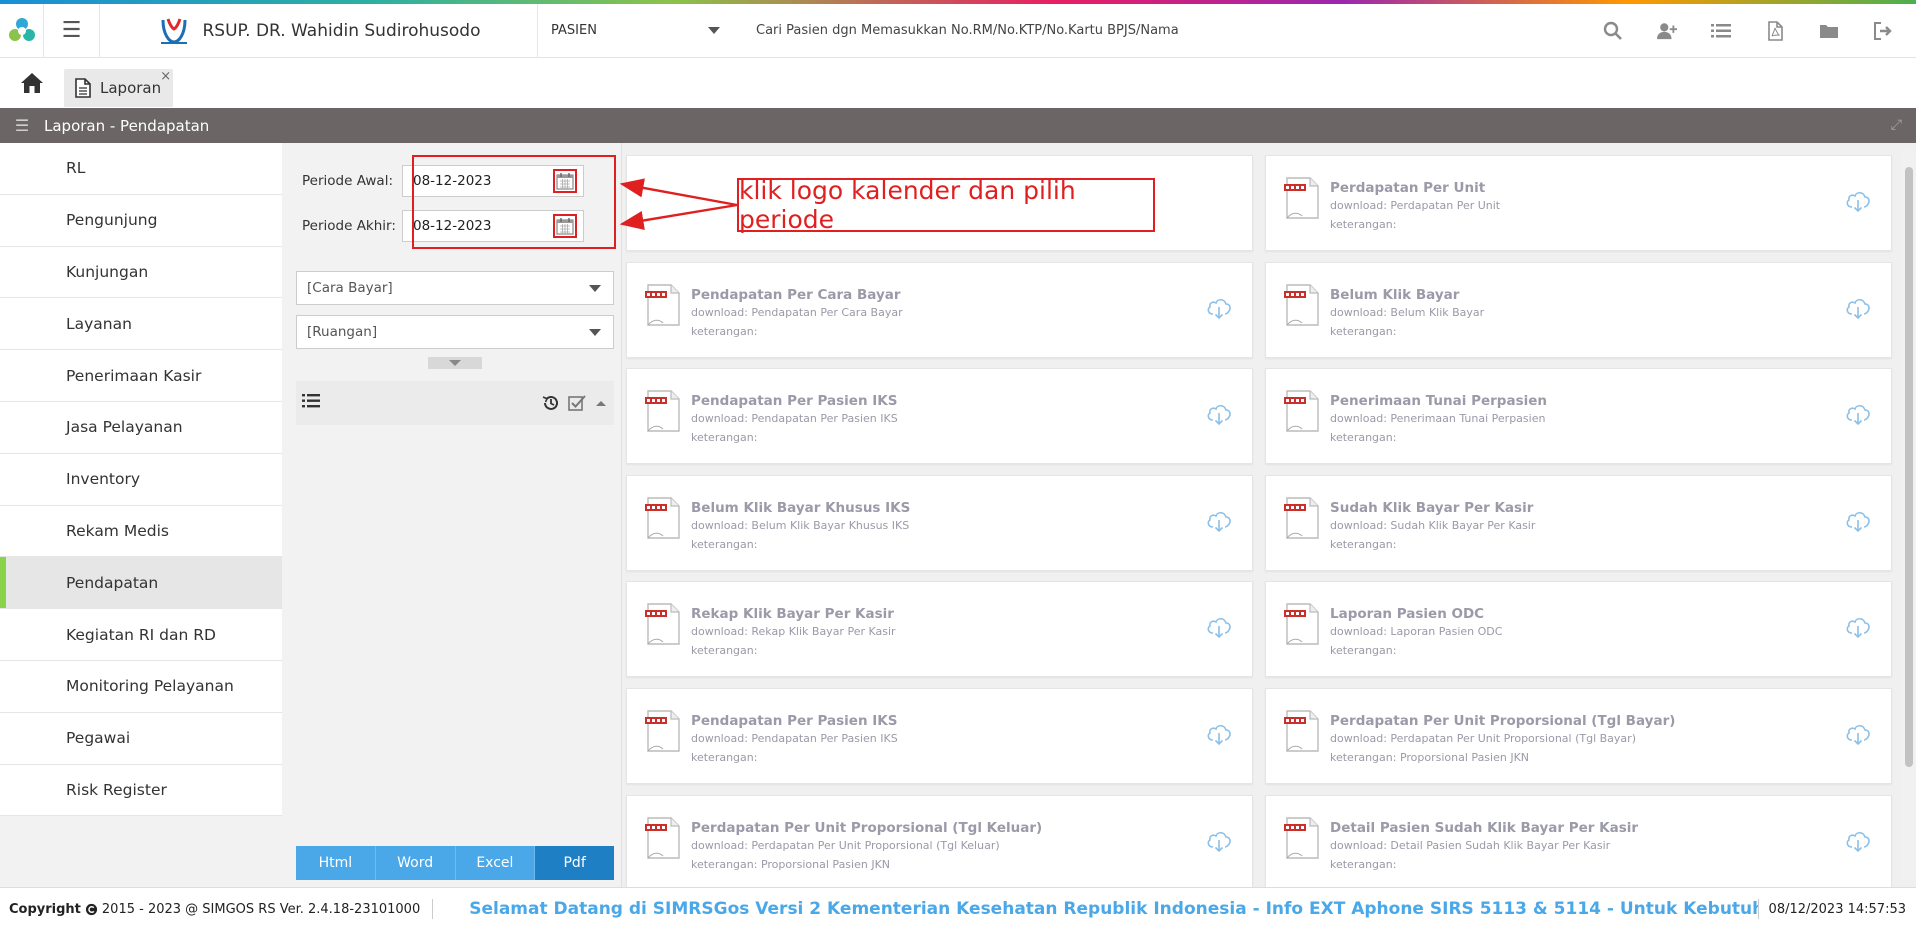 The image size is (1916, 930). I want to click on close-tab-icon: ×, so click(165, 76).